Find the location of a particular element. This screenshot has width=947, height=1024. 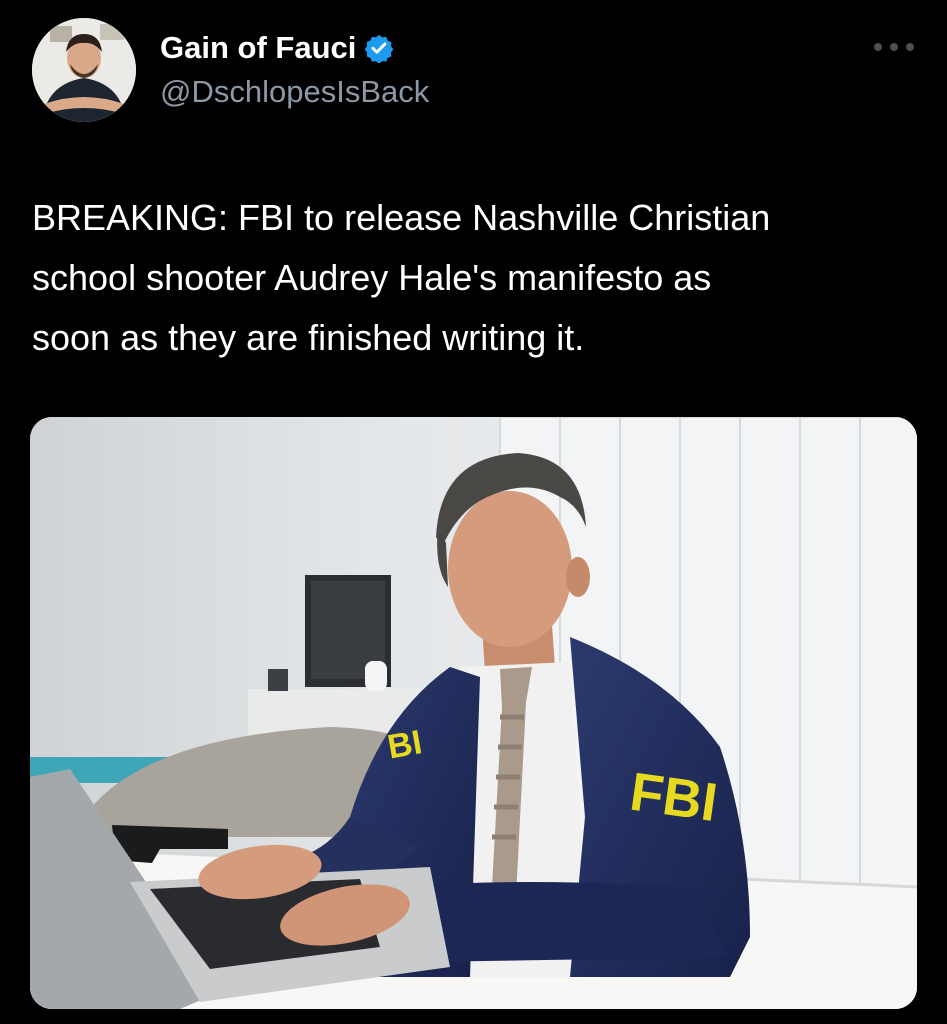

author-handle: @DschlopesIsBack is located at coordinates (294, 92).